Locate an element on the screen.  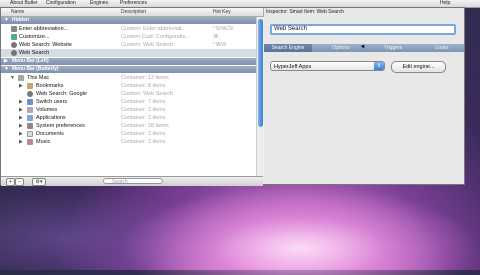
list-item-selected: Web Search is located at coordinates (128, 53).